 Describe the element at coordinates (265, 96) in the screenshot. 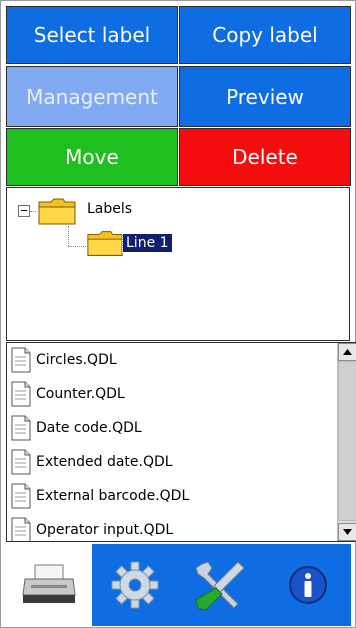

I see `preview-button: Preview` at that location.